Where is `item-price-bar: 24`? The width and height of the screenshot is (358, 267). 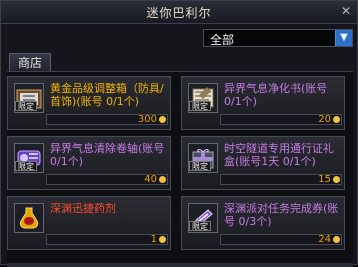
item-price-bar: 24 is located at coordinates (281, 239).